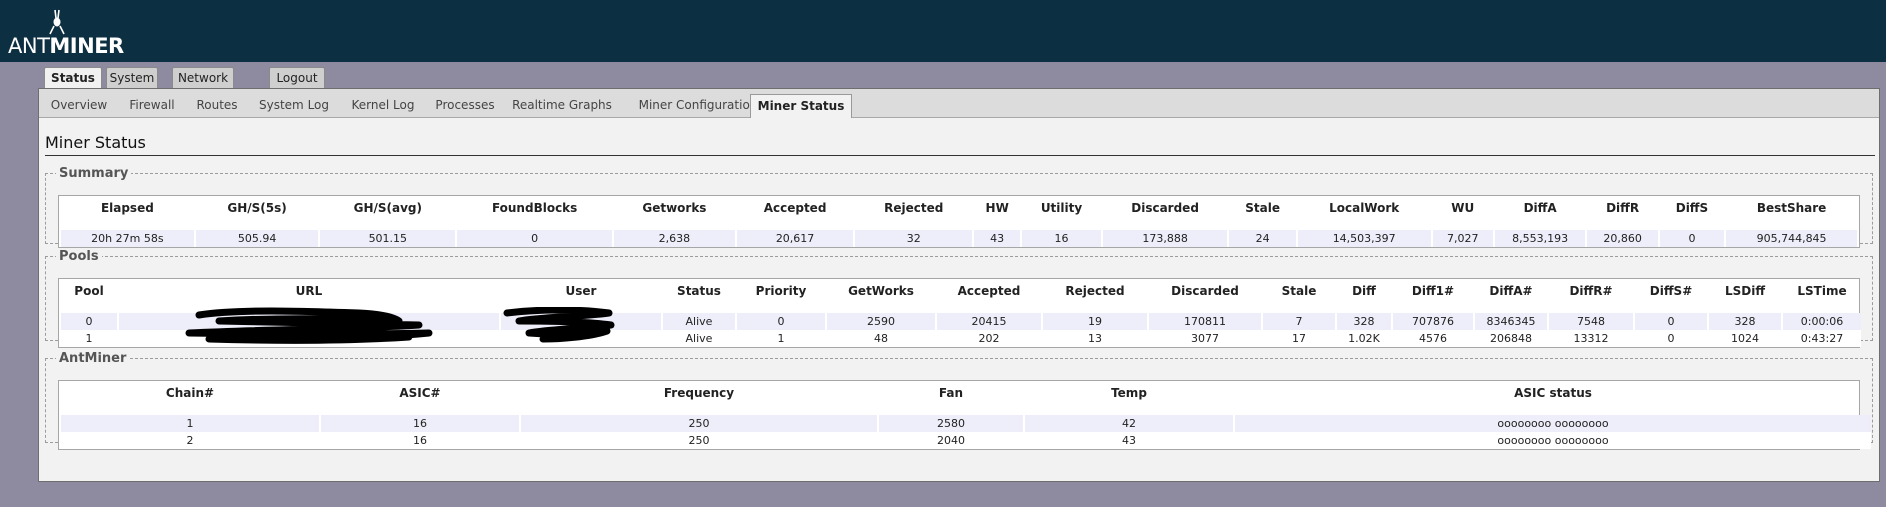  What do you see at coordinates (94, 173) in the screenshot?
I see `summary-legend: Summary` at bounding box center [94, 173].